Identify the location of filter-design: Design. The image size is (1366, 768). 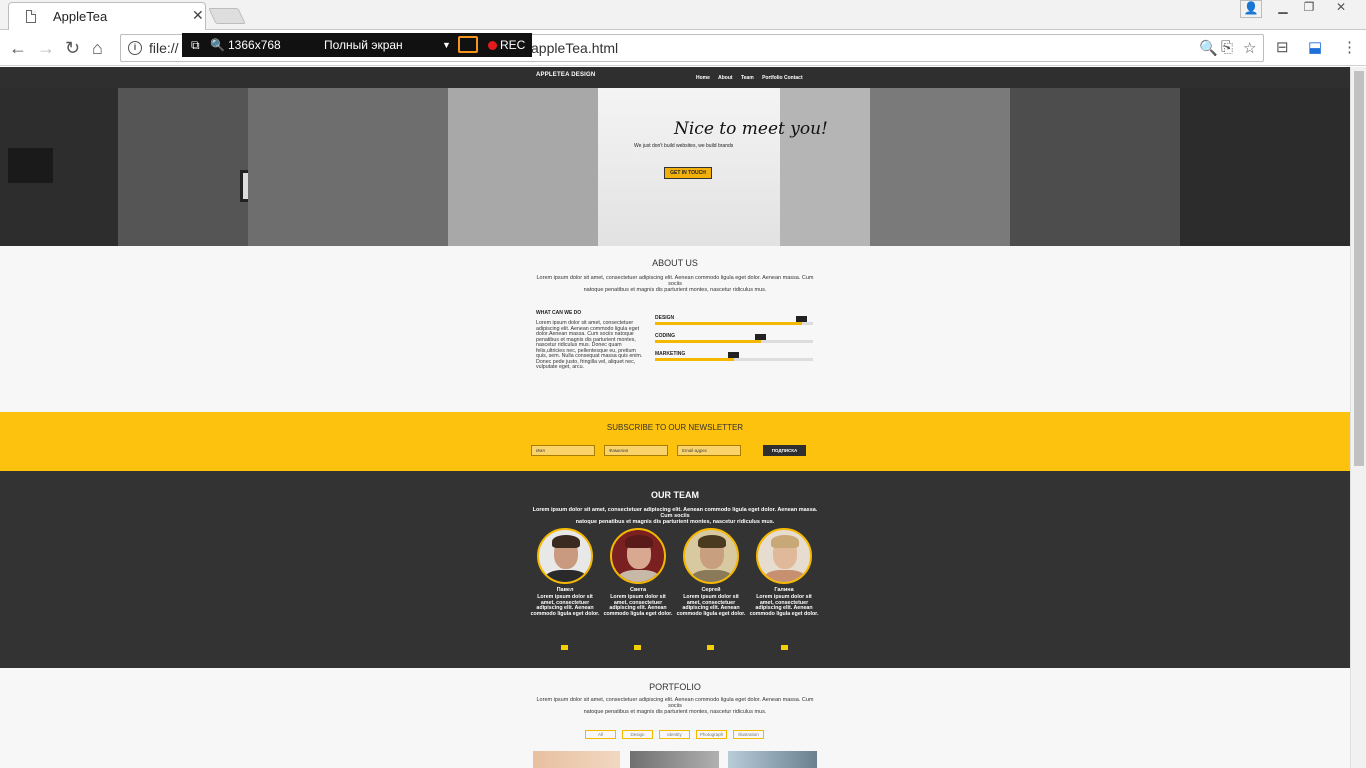
(637, 734).